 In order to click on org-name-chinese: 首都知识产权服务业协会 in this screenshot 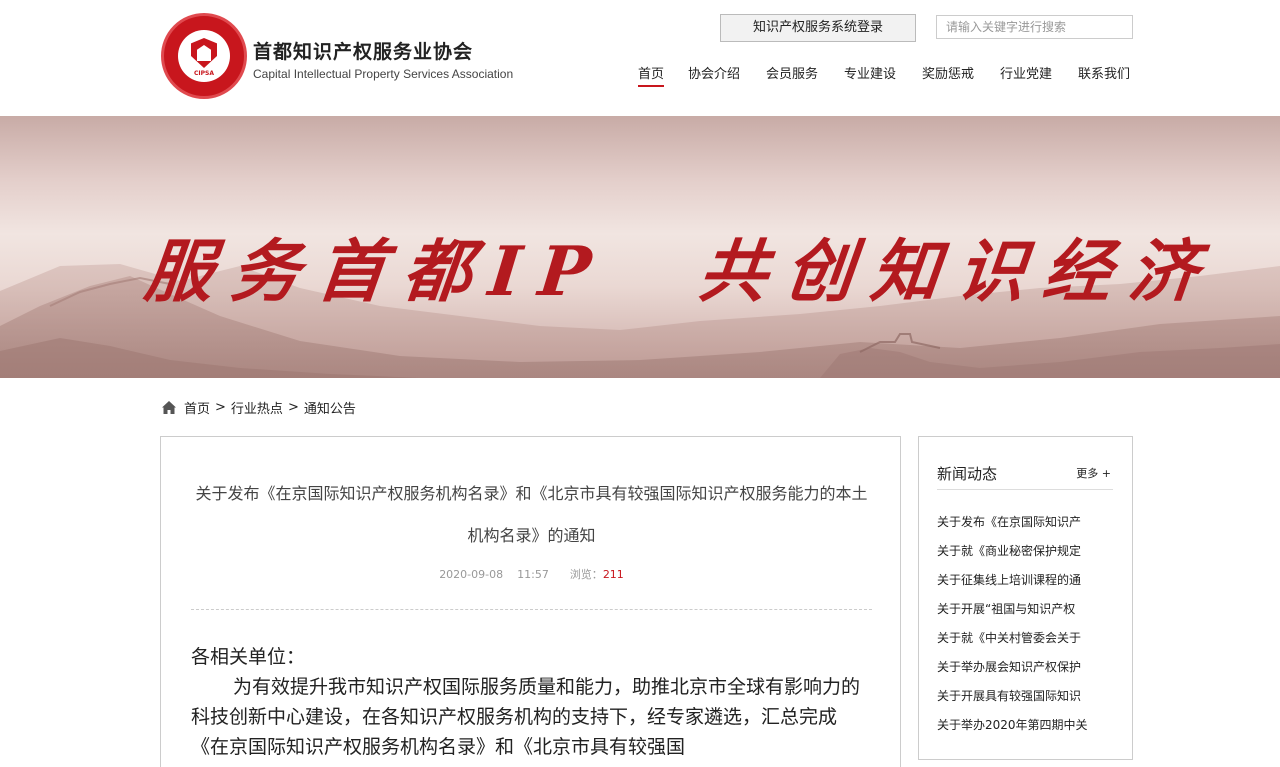, I will do `click(363, 52)`.